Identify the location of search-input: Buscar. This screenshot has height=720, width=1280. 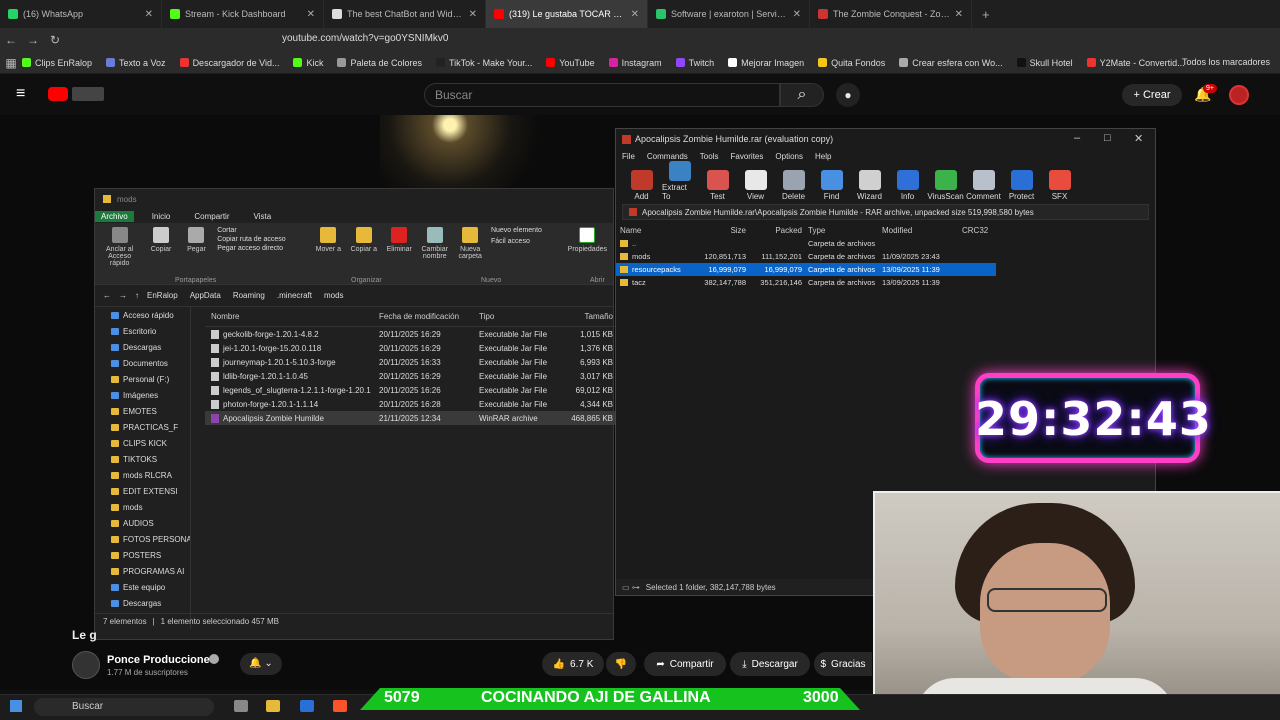
(602, 95).